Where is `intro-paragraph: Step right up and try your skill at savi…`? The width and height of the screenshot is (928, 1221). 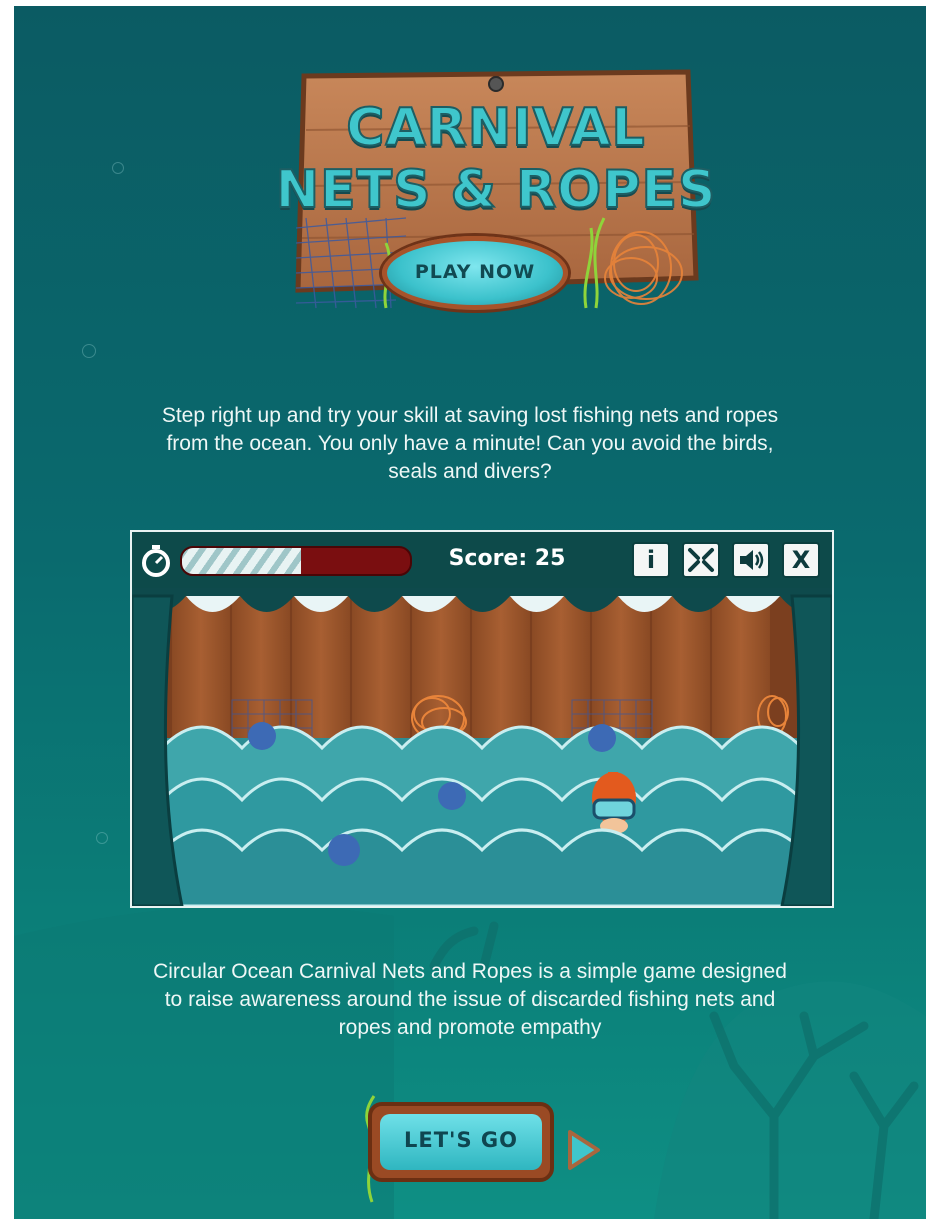 intro-paragraph: Step right up and try your skill at savi… is located at coordinates (470, 443).